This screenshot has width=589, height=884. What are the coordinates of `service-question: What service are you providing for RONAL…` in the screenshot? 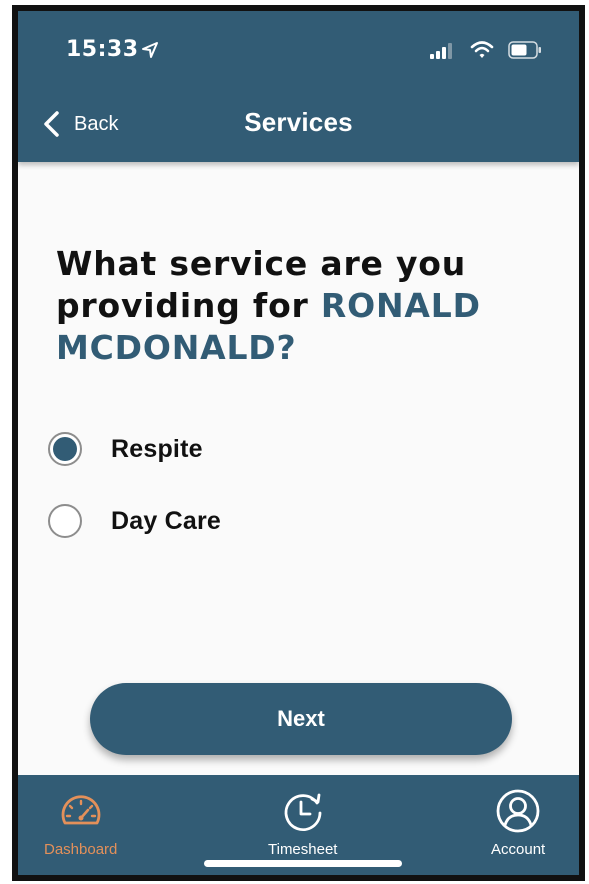 It's located at (296, 306).